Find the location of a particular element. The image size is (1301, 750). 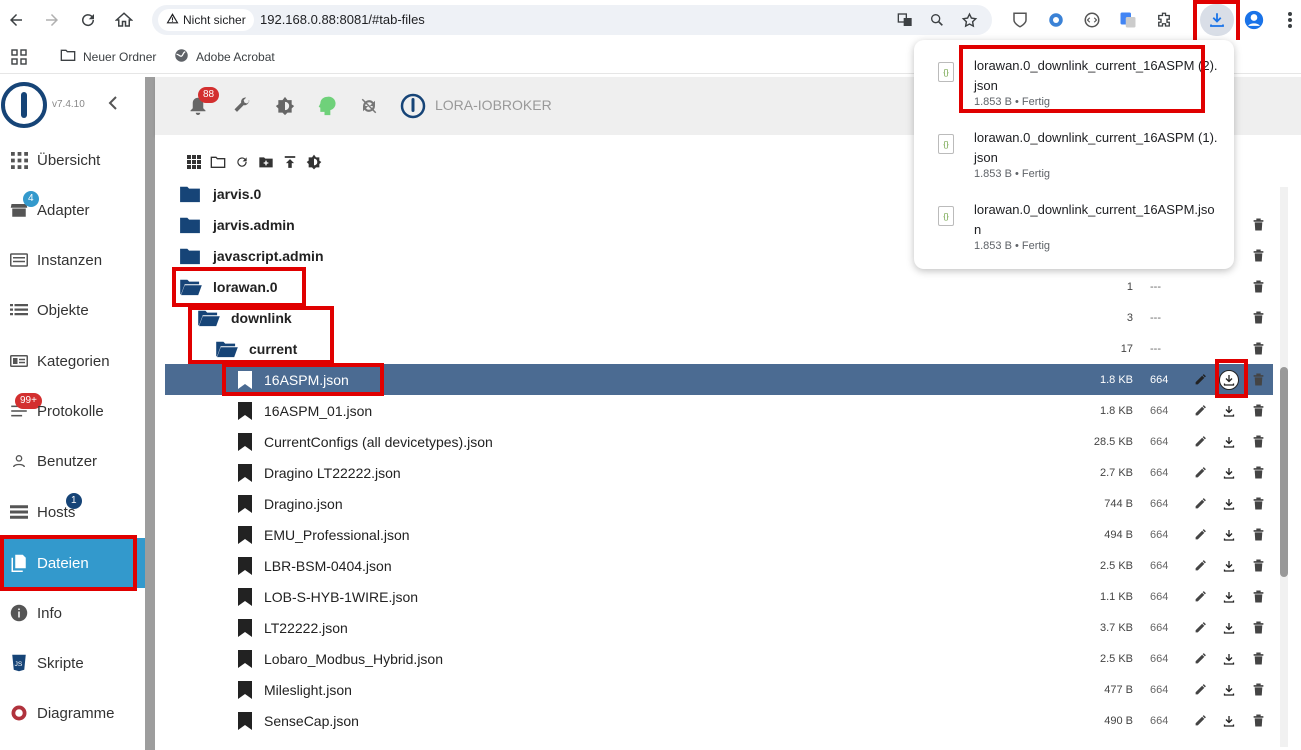

expert-mode-icon is located at coordinates (327, 106).